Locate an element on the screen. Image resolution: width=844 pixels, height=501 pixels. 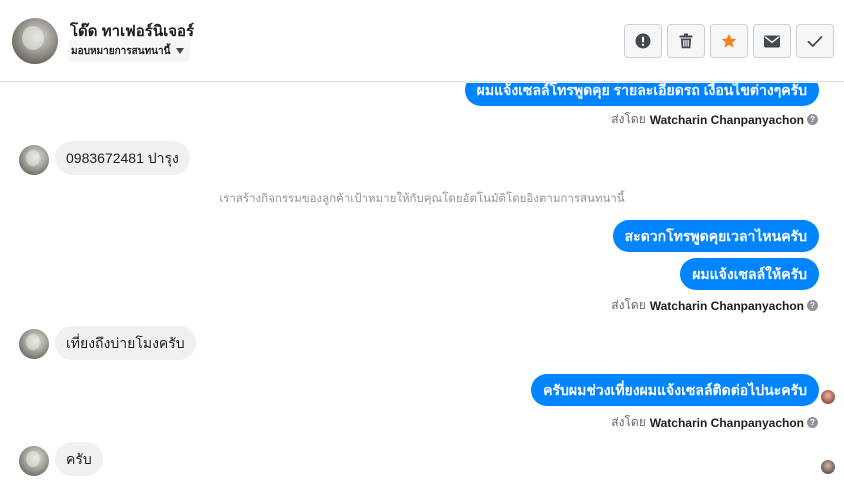
alert-icon is located at coordinates (643, 41).